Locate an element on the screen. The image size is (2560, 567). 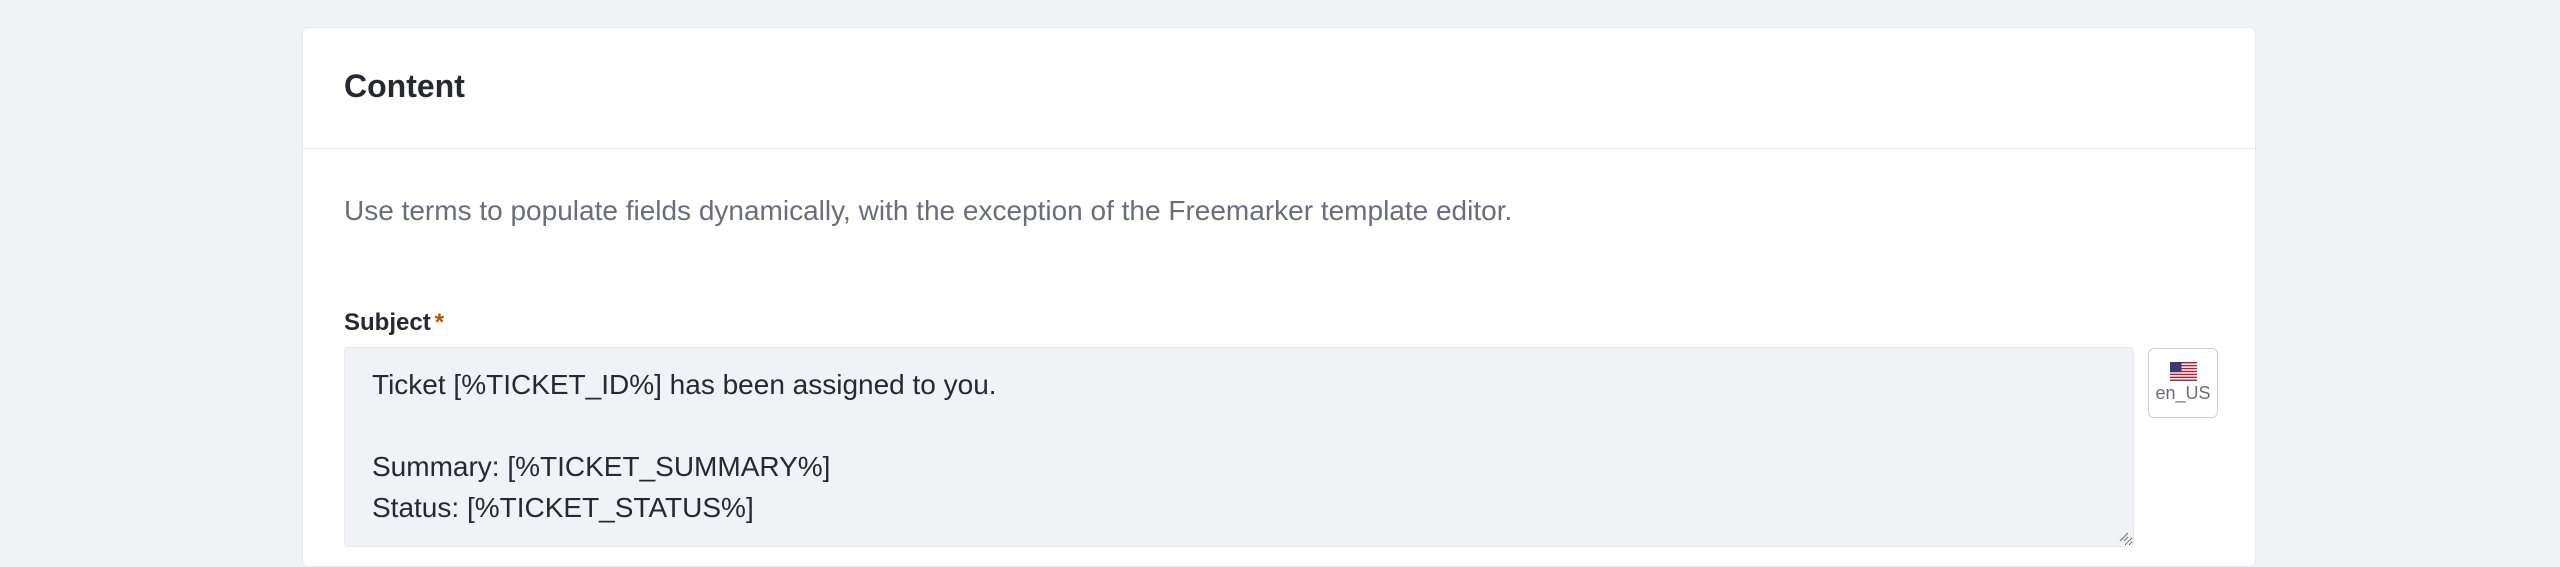
subject-label: Subject * is located at coordinates (394, 322).